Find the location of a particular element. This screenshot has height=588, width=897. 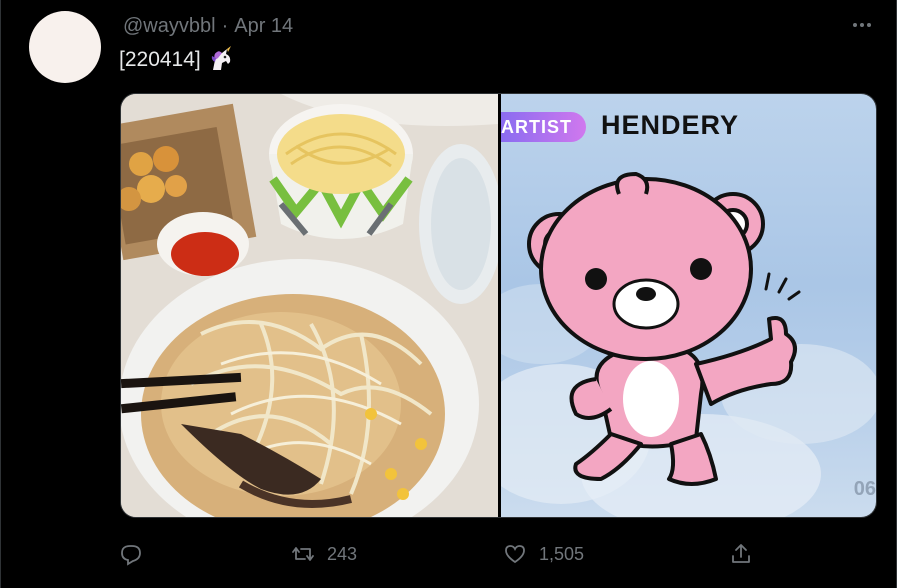

retweet-button: 243 is located at coordinates (324, 554).